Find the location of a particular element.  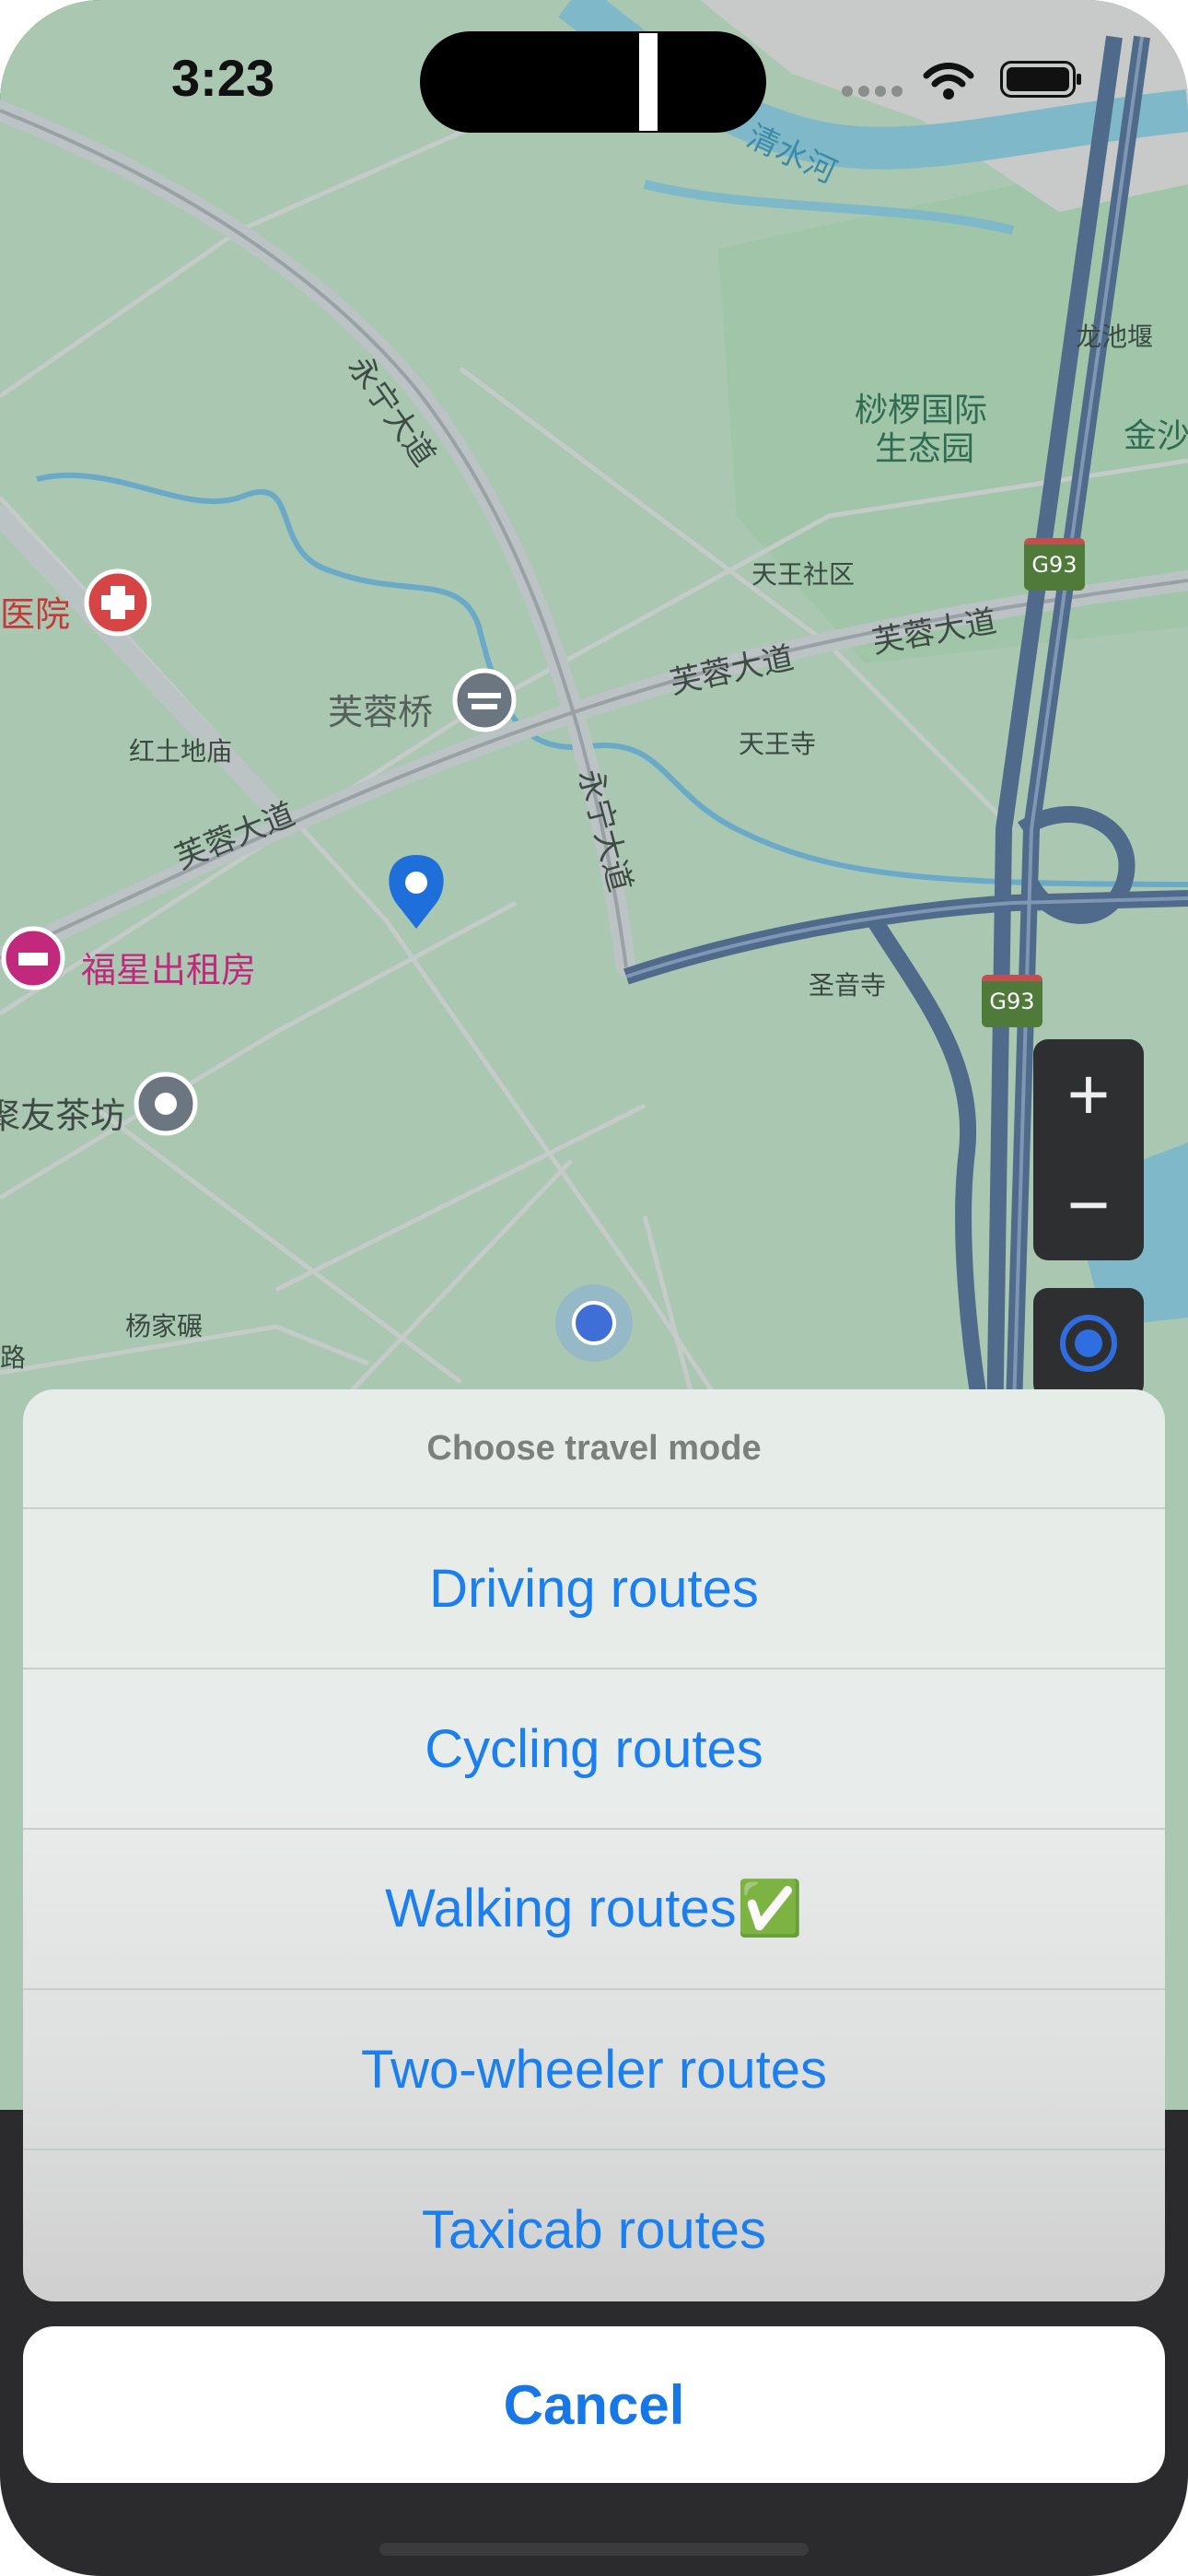

hotel-icon is located at coordinates (33, 958).